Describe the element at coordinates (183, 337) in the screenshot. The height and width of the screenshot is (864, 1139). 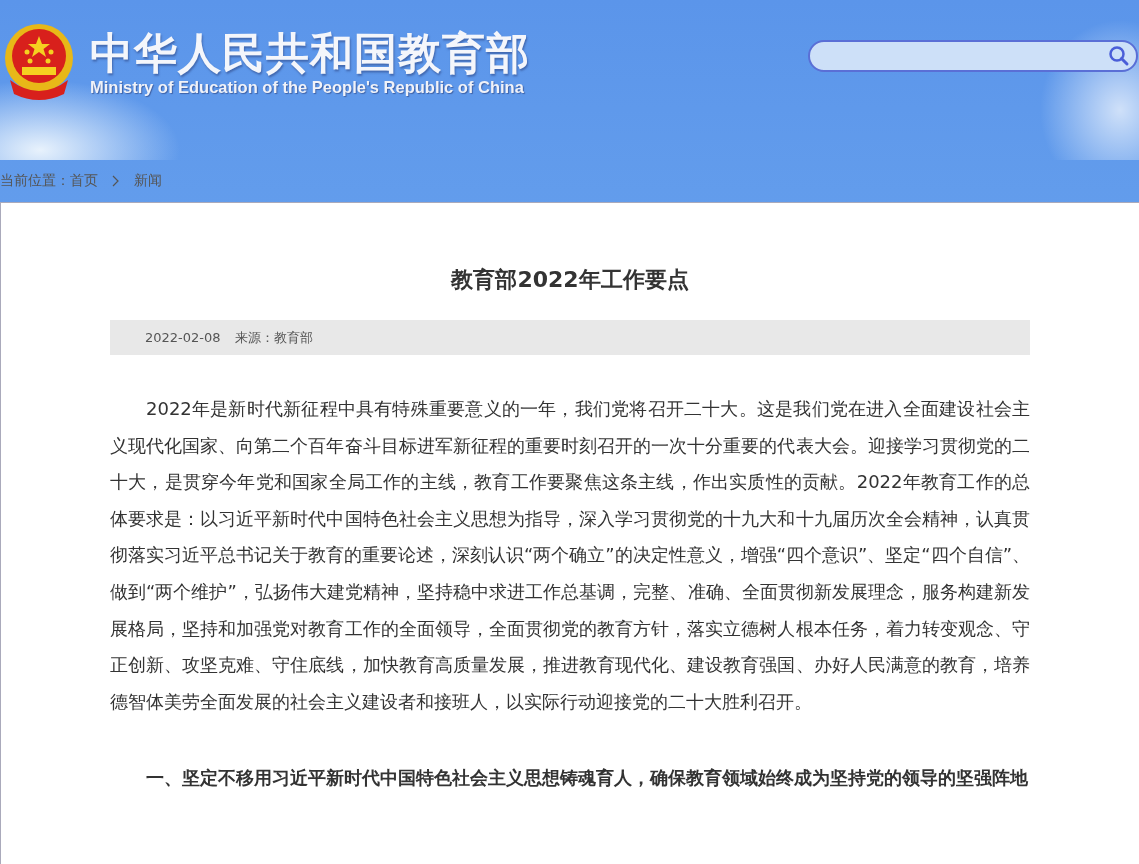
I see `publish-date: 2022-02-08` at that location.